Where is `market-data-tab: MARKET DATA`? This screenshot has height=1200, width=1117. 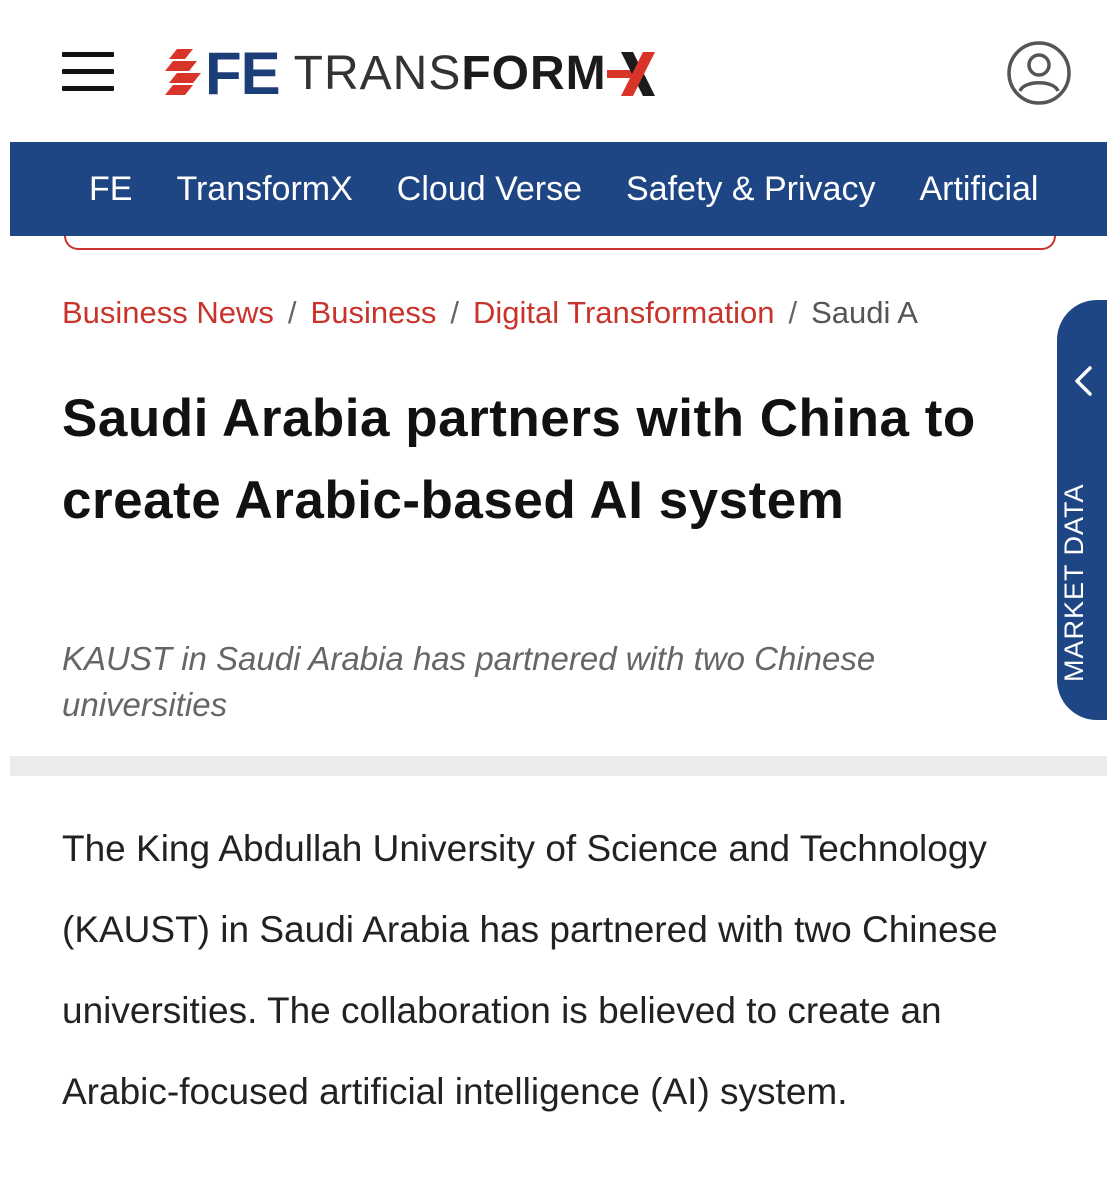 market-data-tab: MARKET DATA is located at coordinates (1082, 510).